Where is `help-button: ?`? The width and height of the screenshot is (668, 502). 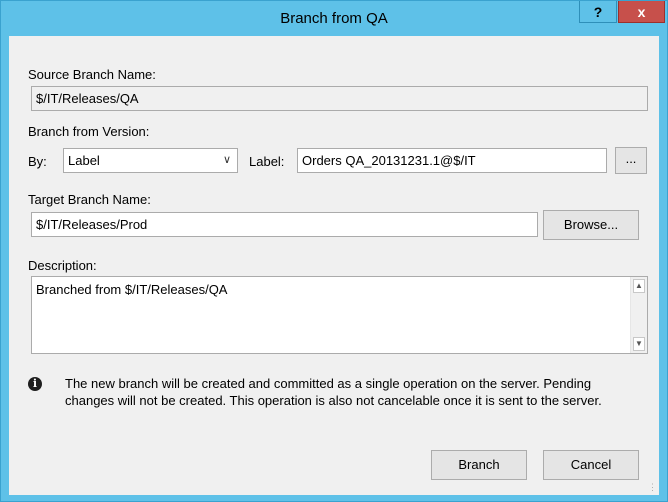
help-button: ? is located at coordinates (598, 12).